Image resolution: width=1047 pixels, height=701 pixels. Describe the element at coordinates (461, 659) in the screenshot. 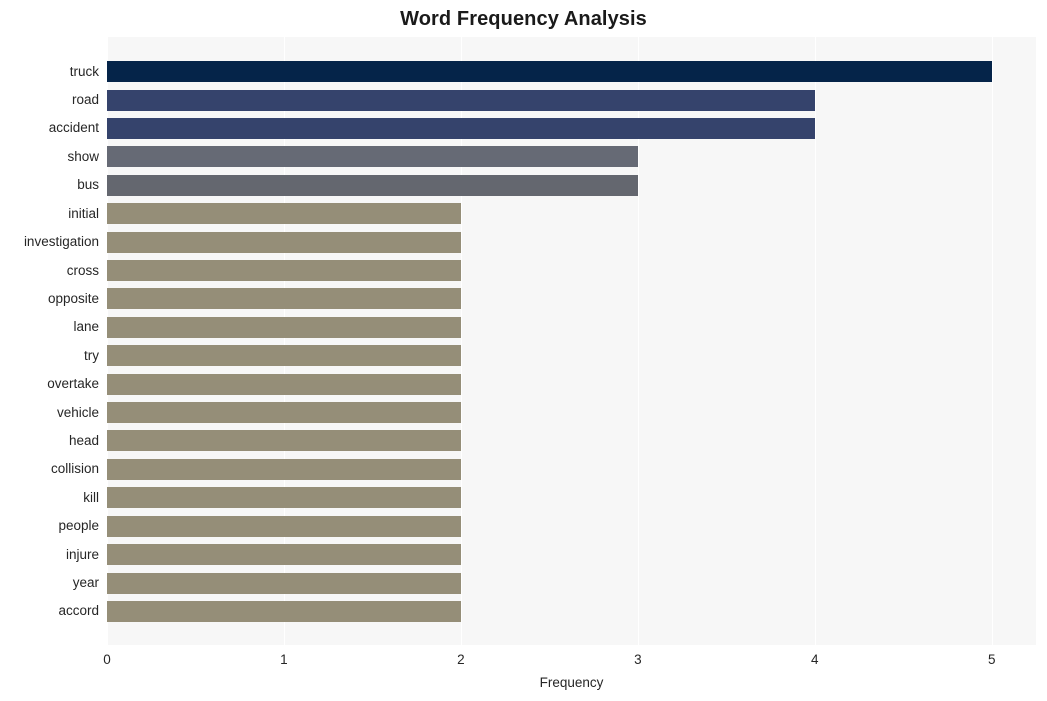

I see `x-axis-tick-label: 2` at that location.